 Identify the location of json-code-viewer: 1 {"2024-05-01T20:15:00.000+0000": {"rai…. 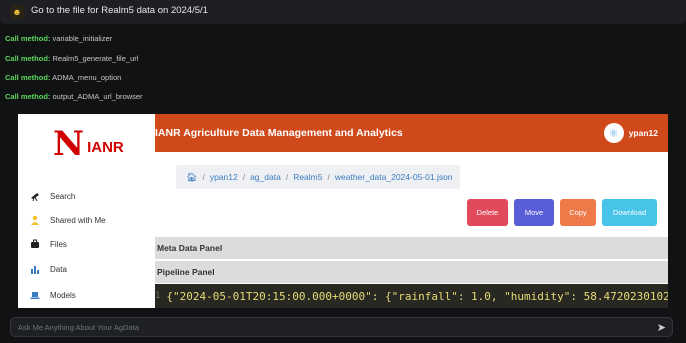
(411, 296).